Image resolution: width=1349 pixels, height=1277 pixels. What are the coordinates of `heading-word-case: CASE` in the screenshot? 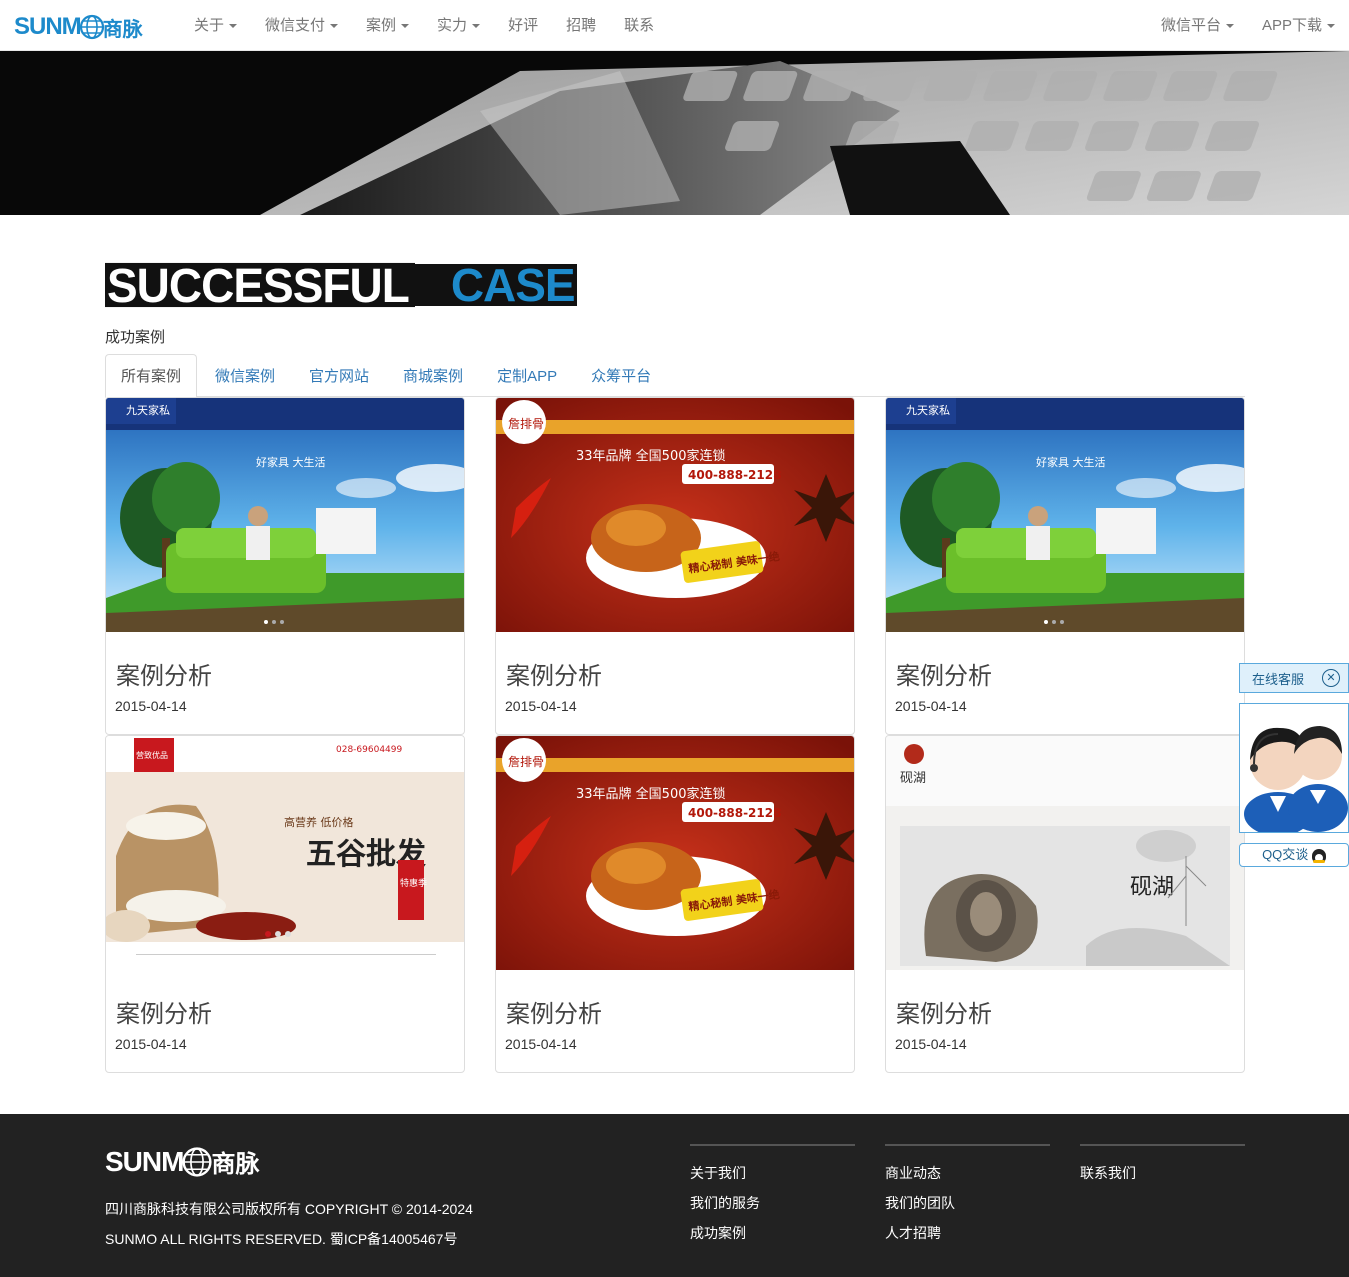 It's located at (495, 285).